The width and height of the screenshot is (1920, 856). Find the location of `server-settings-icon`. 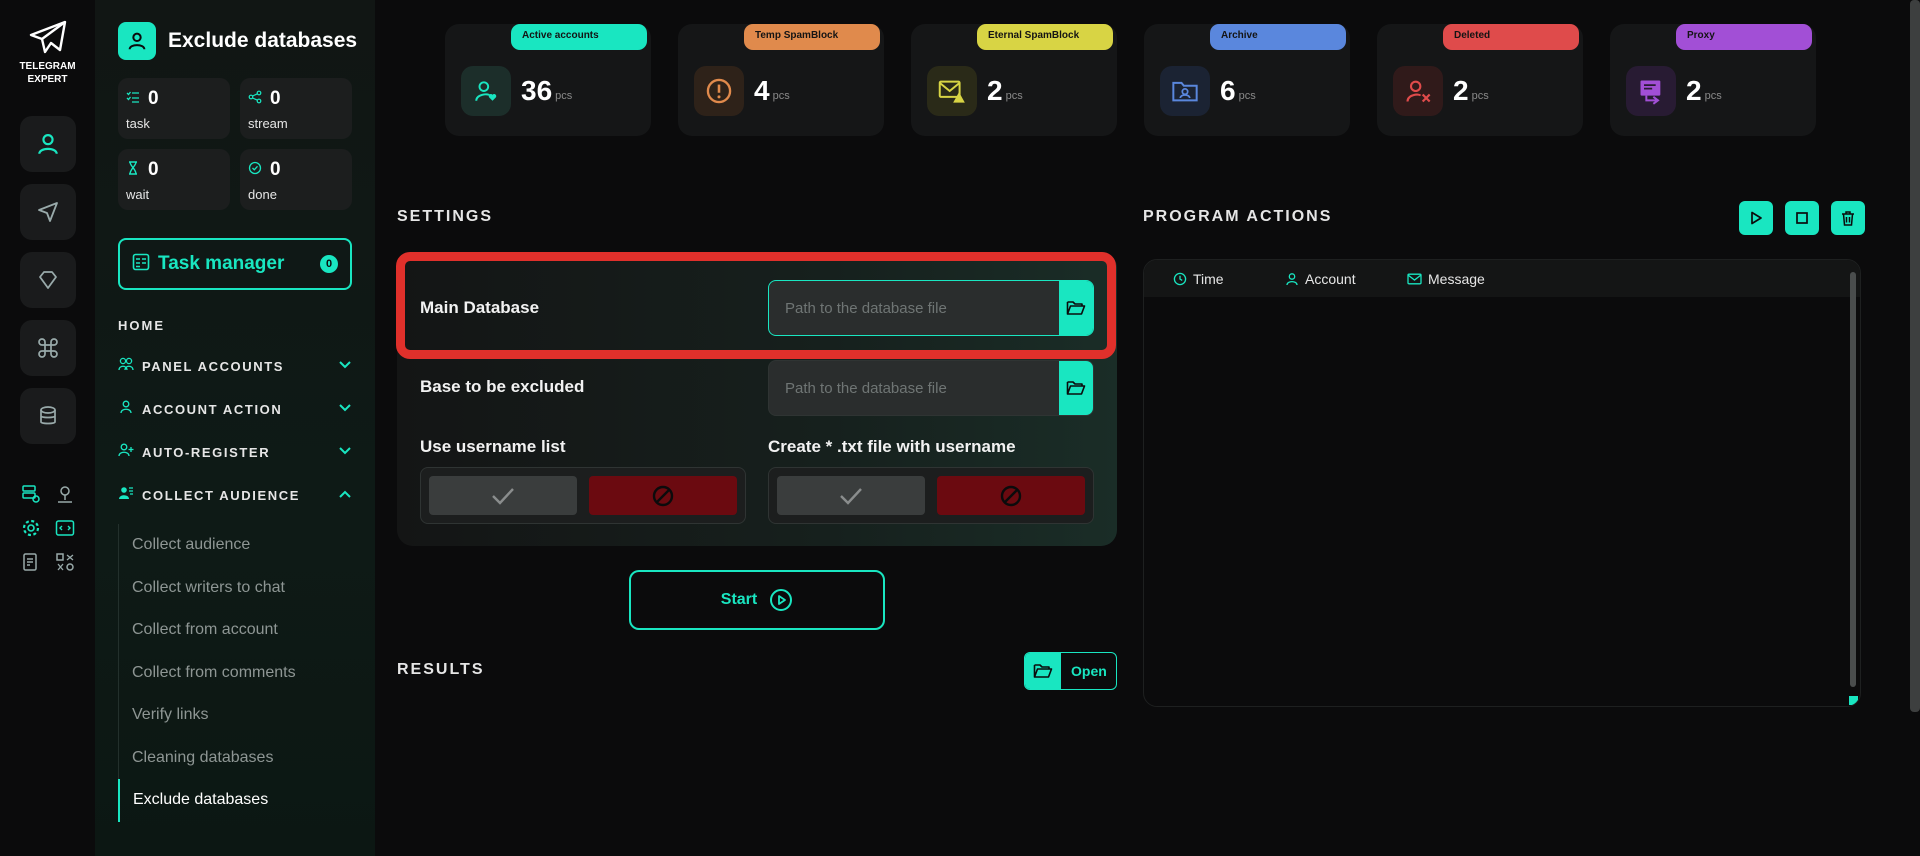

server-settings-icon is located at coordinates (31, 494).